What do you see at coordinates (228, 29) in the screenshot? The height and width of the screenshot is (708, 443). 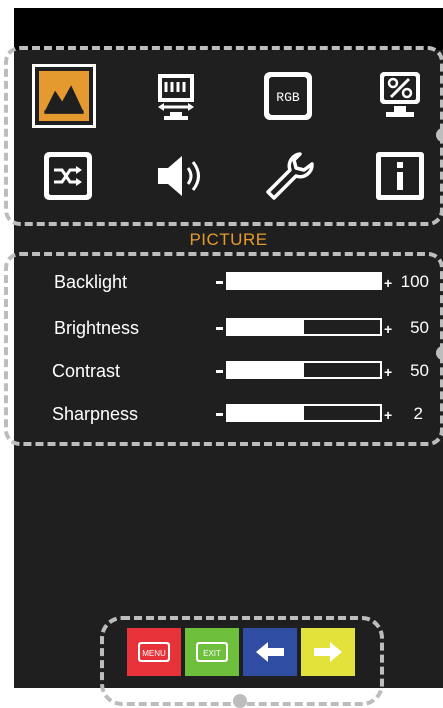 I see `osd-title-bar` at bounding box center [228, 29].